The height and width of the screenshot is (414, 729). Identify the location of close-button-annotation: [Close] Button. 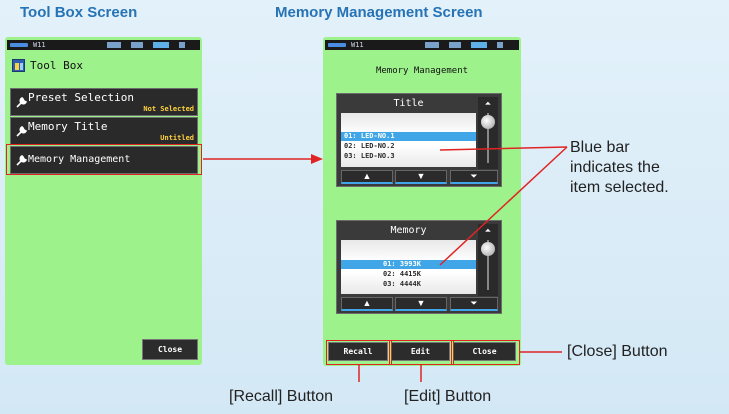
(617, 351).